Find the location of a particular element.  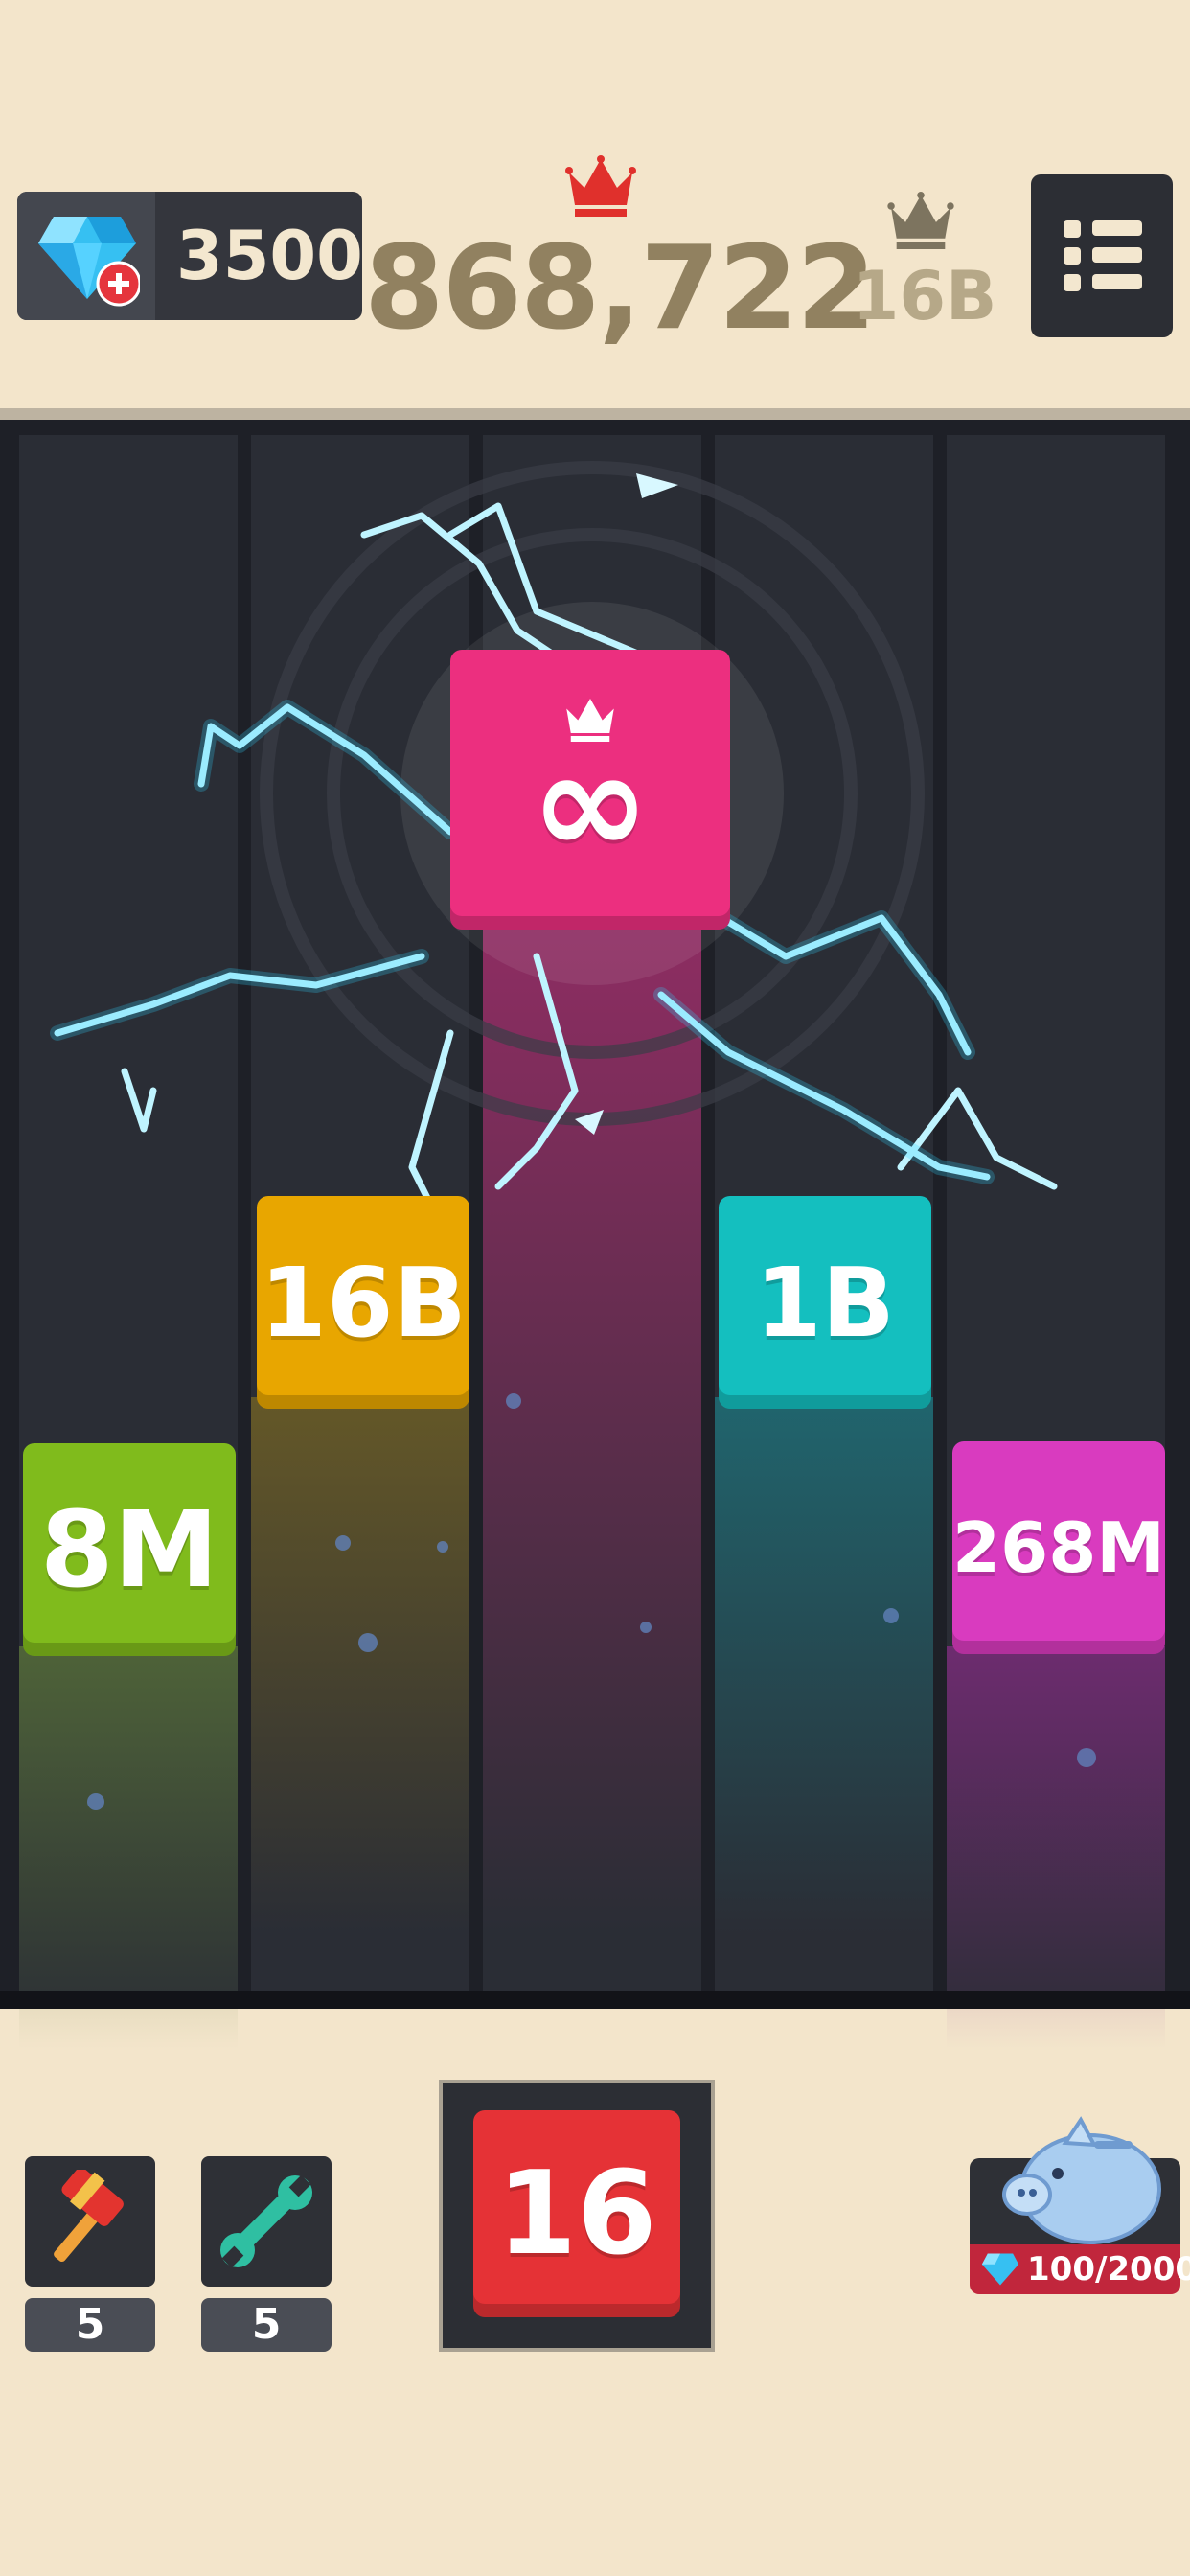

header-divider is located at coordinates (595, 414).